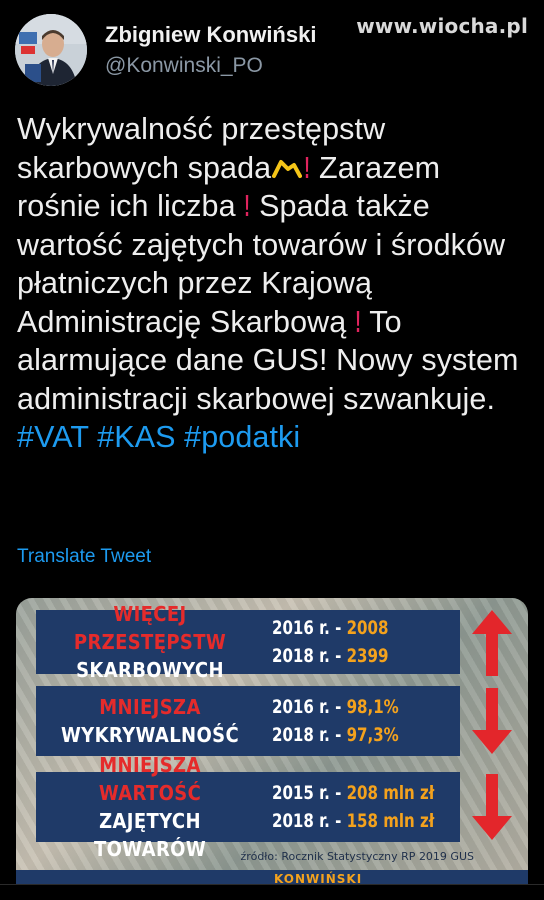 The image size is (544, 900). What do you see at coordinates (150, 628) in the screenshot?
I see `stat-label-line1: WIĘCEJ PRZESTĘPSTW` at bounding box center [150, 628].